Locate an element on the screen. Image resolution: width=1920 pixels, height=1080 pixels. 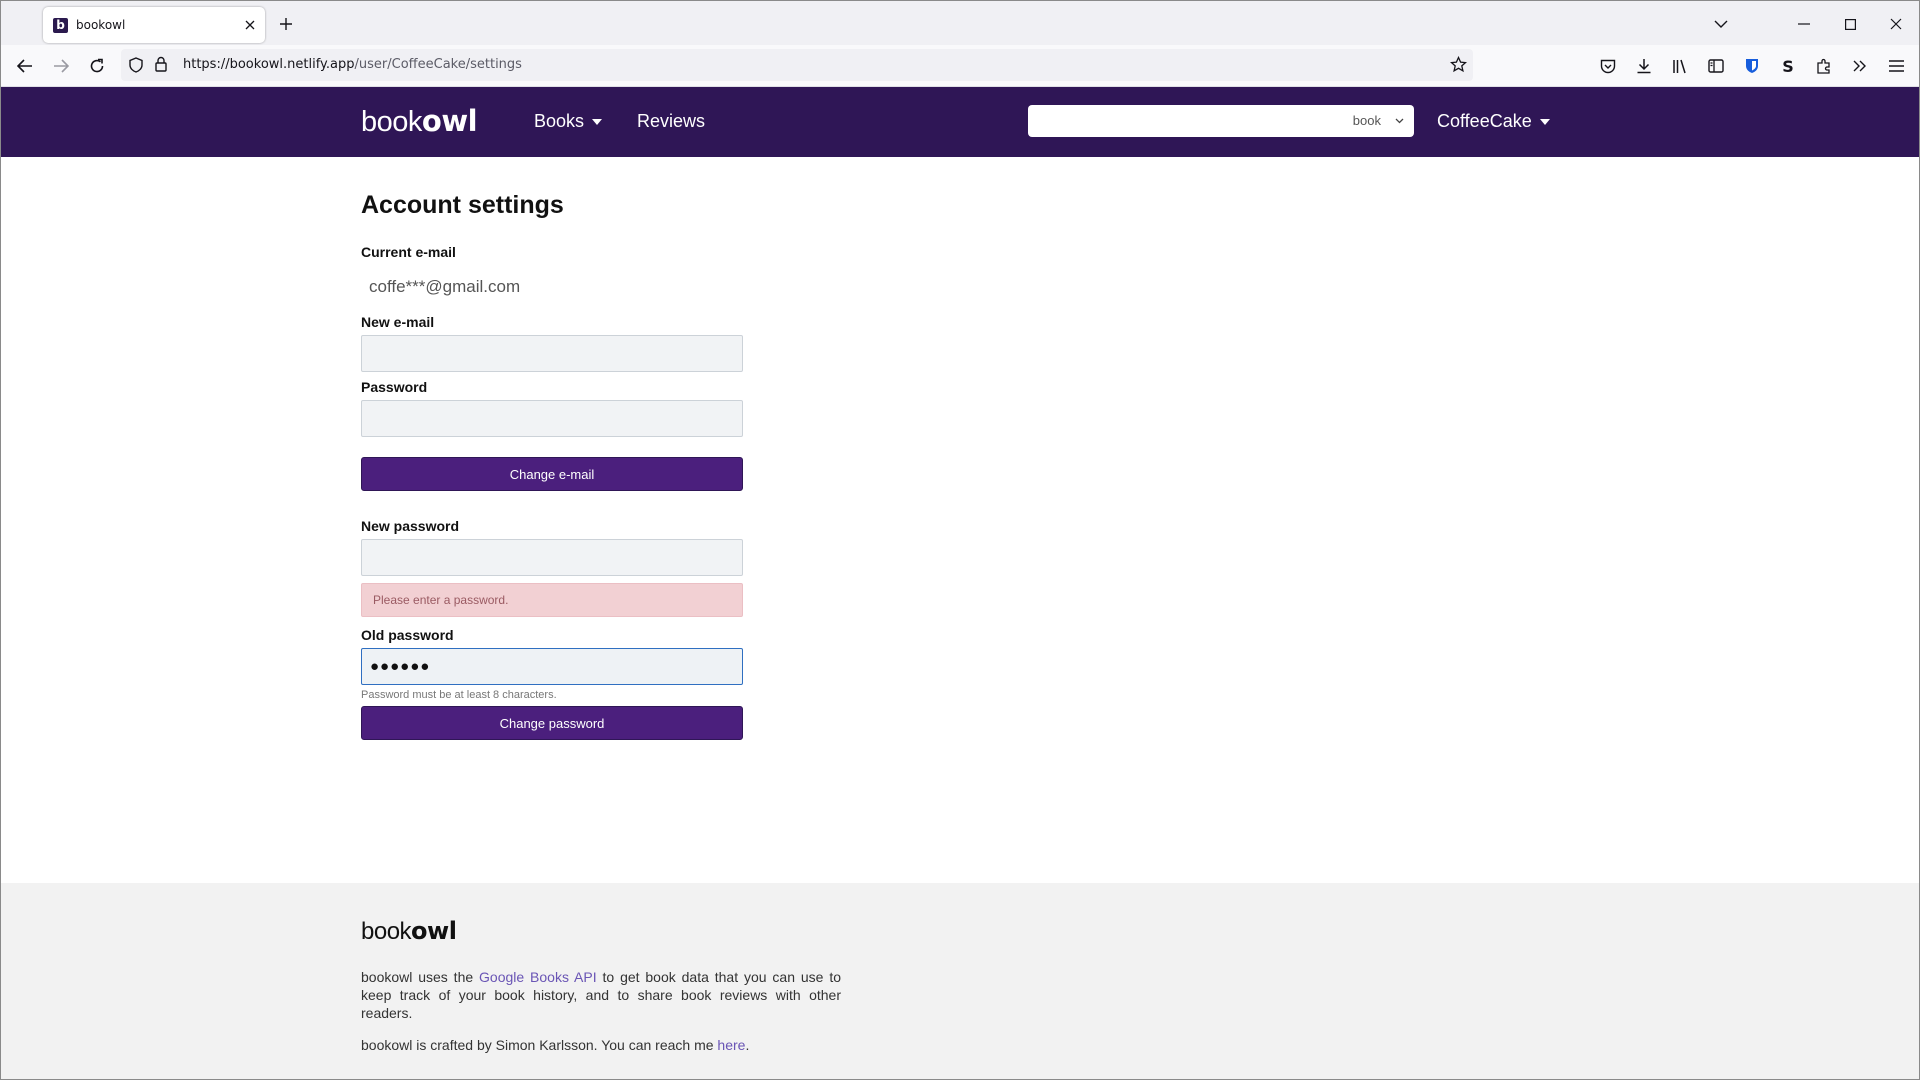
user-menu-dropdown: CoffeeCake is located at coordinates (1493, 121).